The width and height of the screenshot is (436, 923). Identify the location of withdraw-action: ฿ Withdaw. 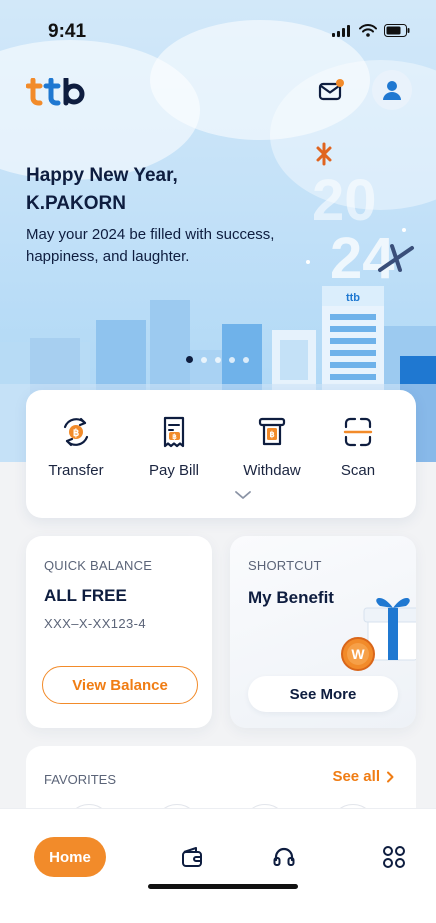
(272, 446).